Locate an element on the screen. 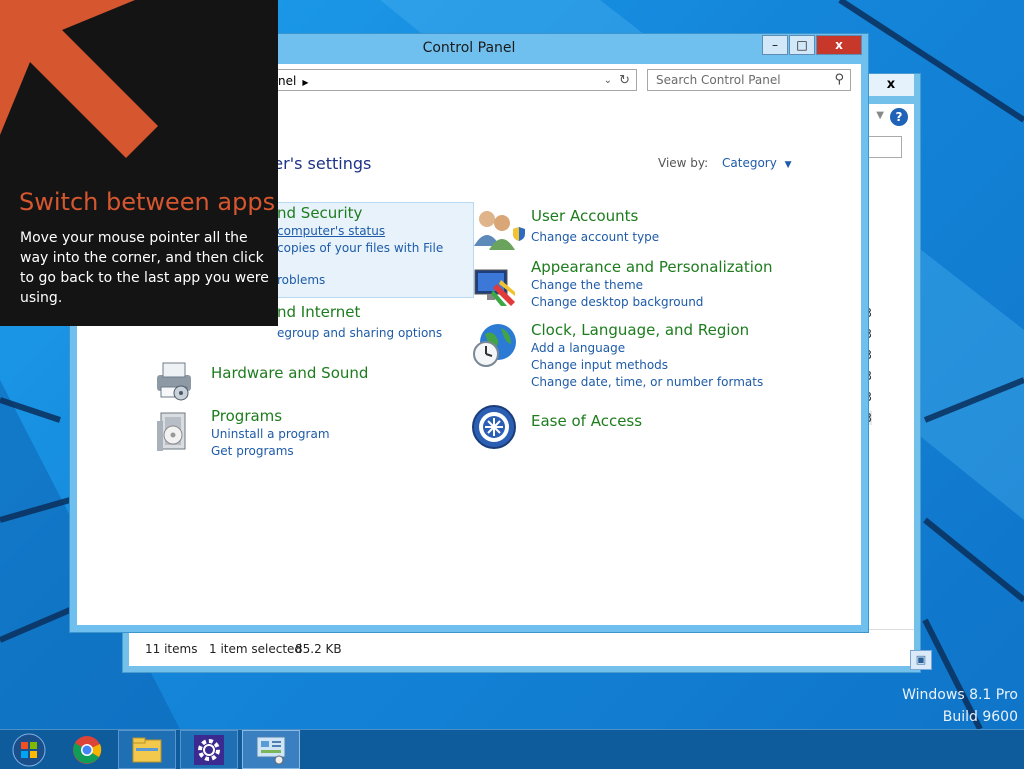 The width and height of the screenshot is (1024, 769). category-title: Hardware and Sound is located at coordinates (289, 373).